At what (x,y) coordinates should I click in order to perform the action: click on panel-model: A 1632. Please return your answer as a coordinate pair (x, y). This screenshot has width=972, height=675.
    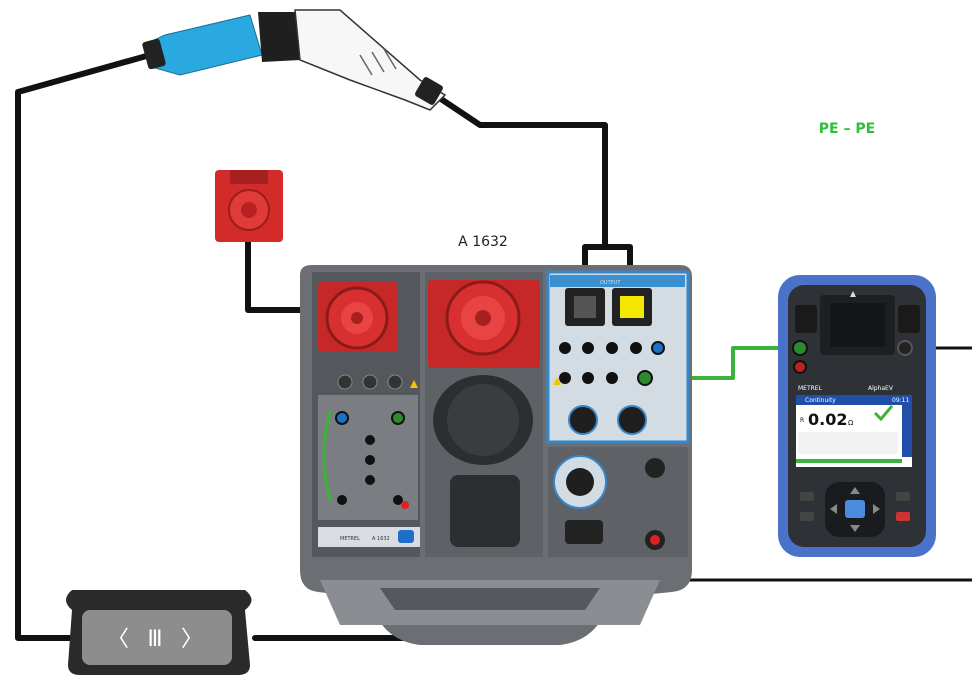
    Looking at the image, I should click on (381, 539).